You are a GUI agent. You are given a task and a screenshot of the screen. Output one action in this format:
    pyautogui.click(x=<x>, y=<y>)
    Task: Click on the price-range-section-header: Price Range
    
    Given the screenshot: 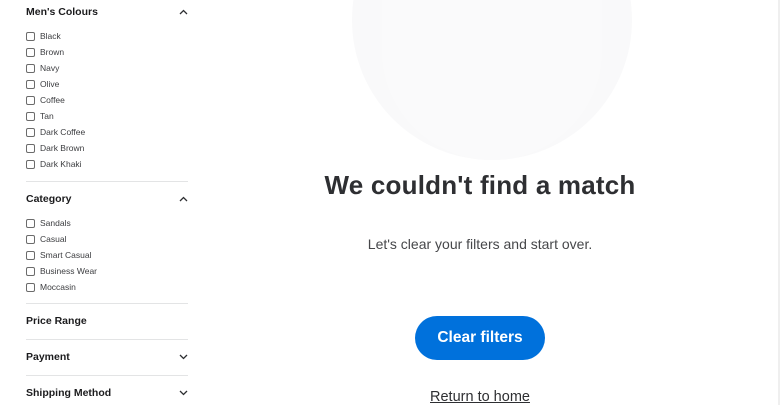 What is the action you would take?
    pyautogui.click(x=107, y=321)
    